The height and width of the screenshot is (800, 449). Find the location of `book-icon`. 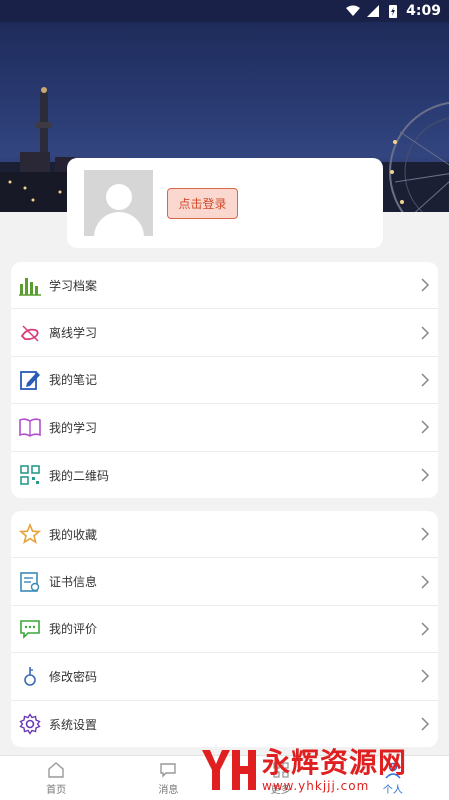

book-icon is located at coordinates (30, 427).